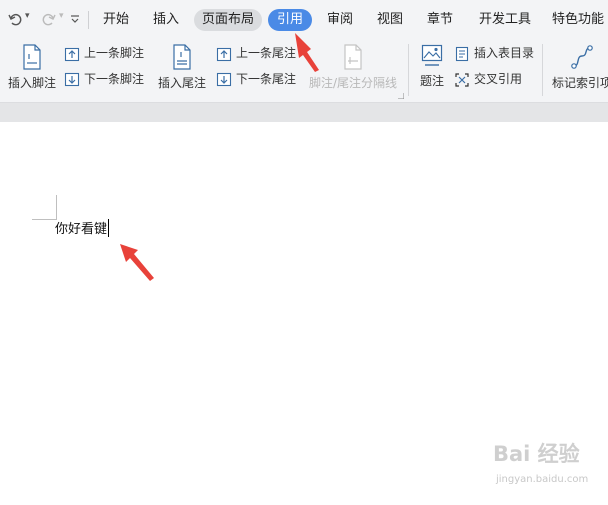 This screenshot has height=505, width=608. What do you see at coordinates (580, 83) in the screenshot?
I see `mark-index-label: 标记索引项` at bounding box center [580, 83].